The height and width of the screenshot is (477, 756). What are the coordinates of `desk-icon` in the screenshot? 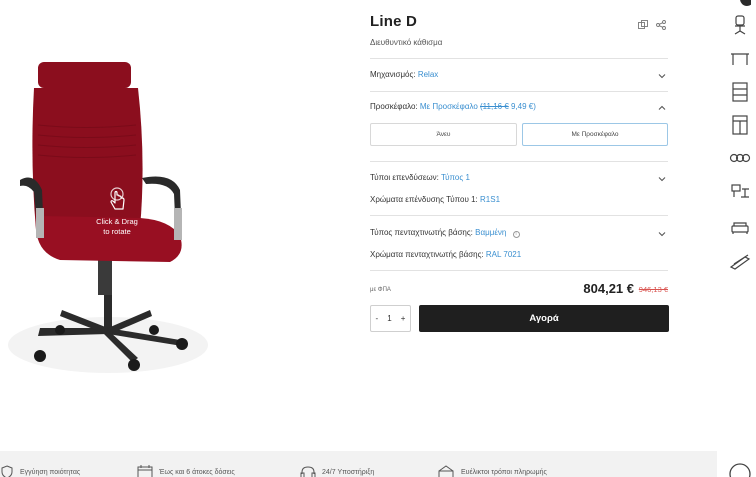 It's located at (740, 58).